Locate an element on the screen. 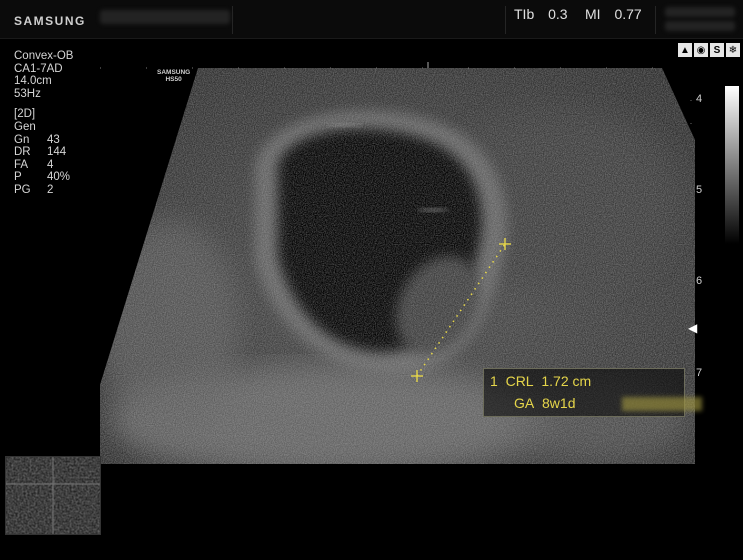  focus-marker-icon: ◀ is located at coordinates (692, 328).